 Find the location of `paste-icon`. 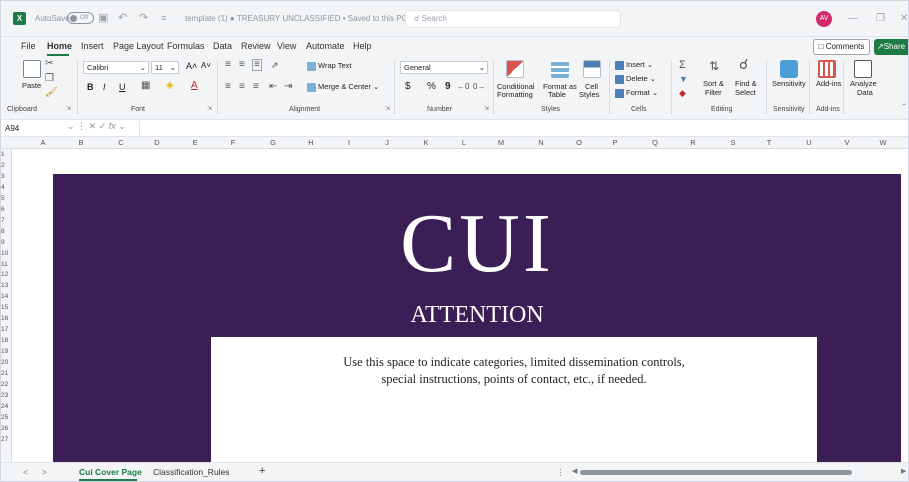

paste-icon is located at coordinates (32, 69).